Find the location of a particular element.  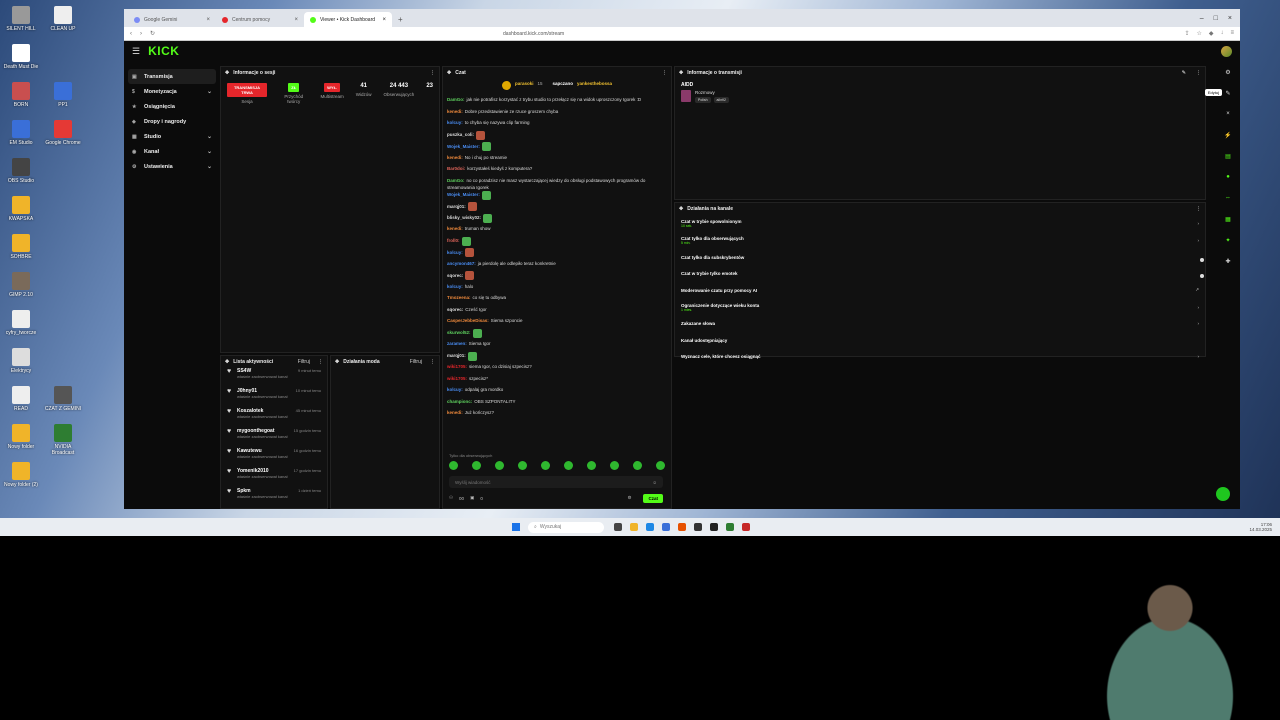

desktop-shortcut: SILENT HILL is located at coordinates (21, 19).